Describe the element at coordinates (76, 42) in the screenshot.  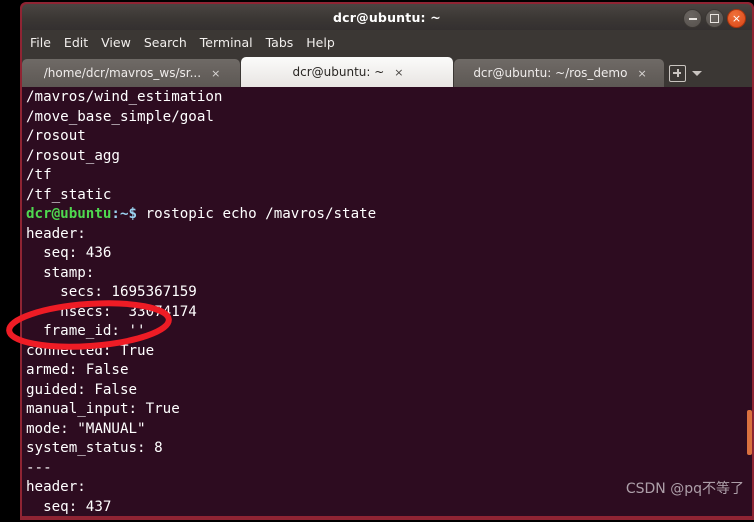
I see `menu-item-edit: Edit` at that location.